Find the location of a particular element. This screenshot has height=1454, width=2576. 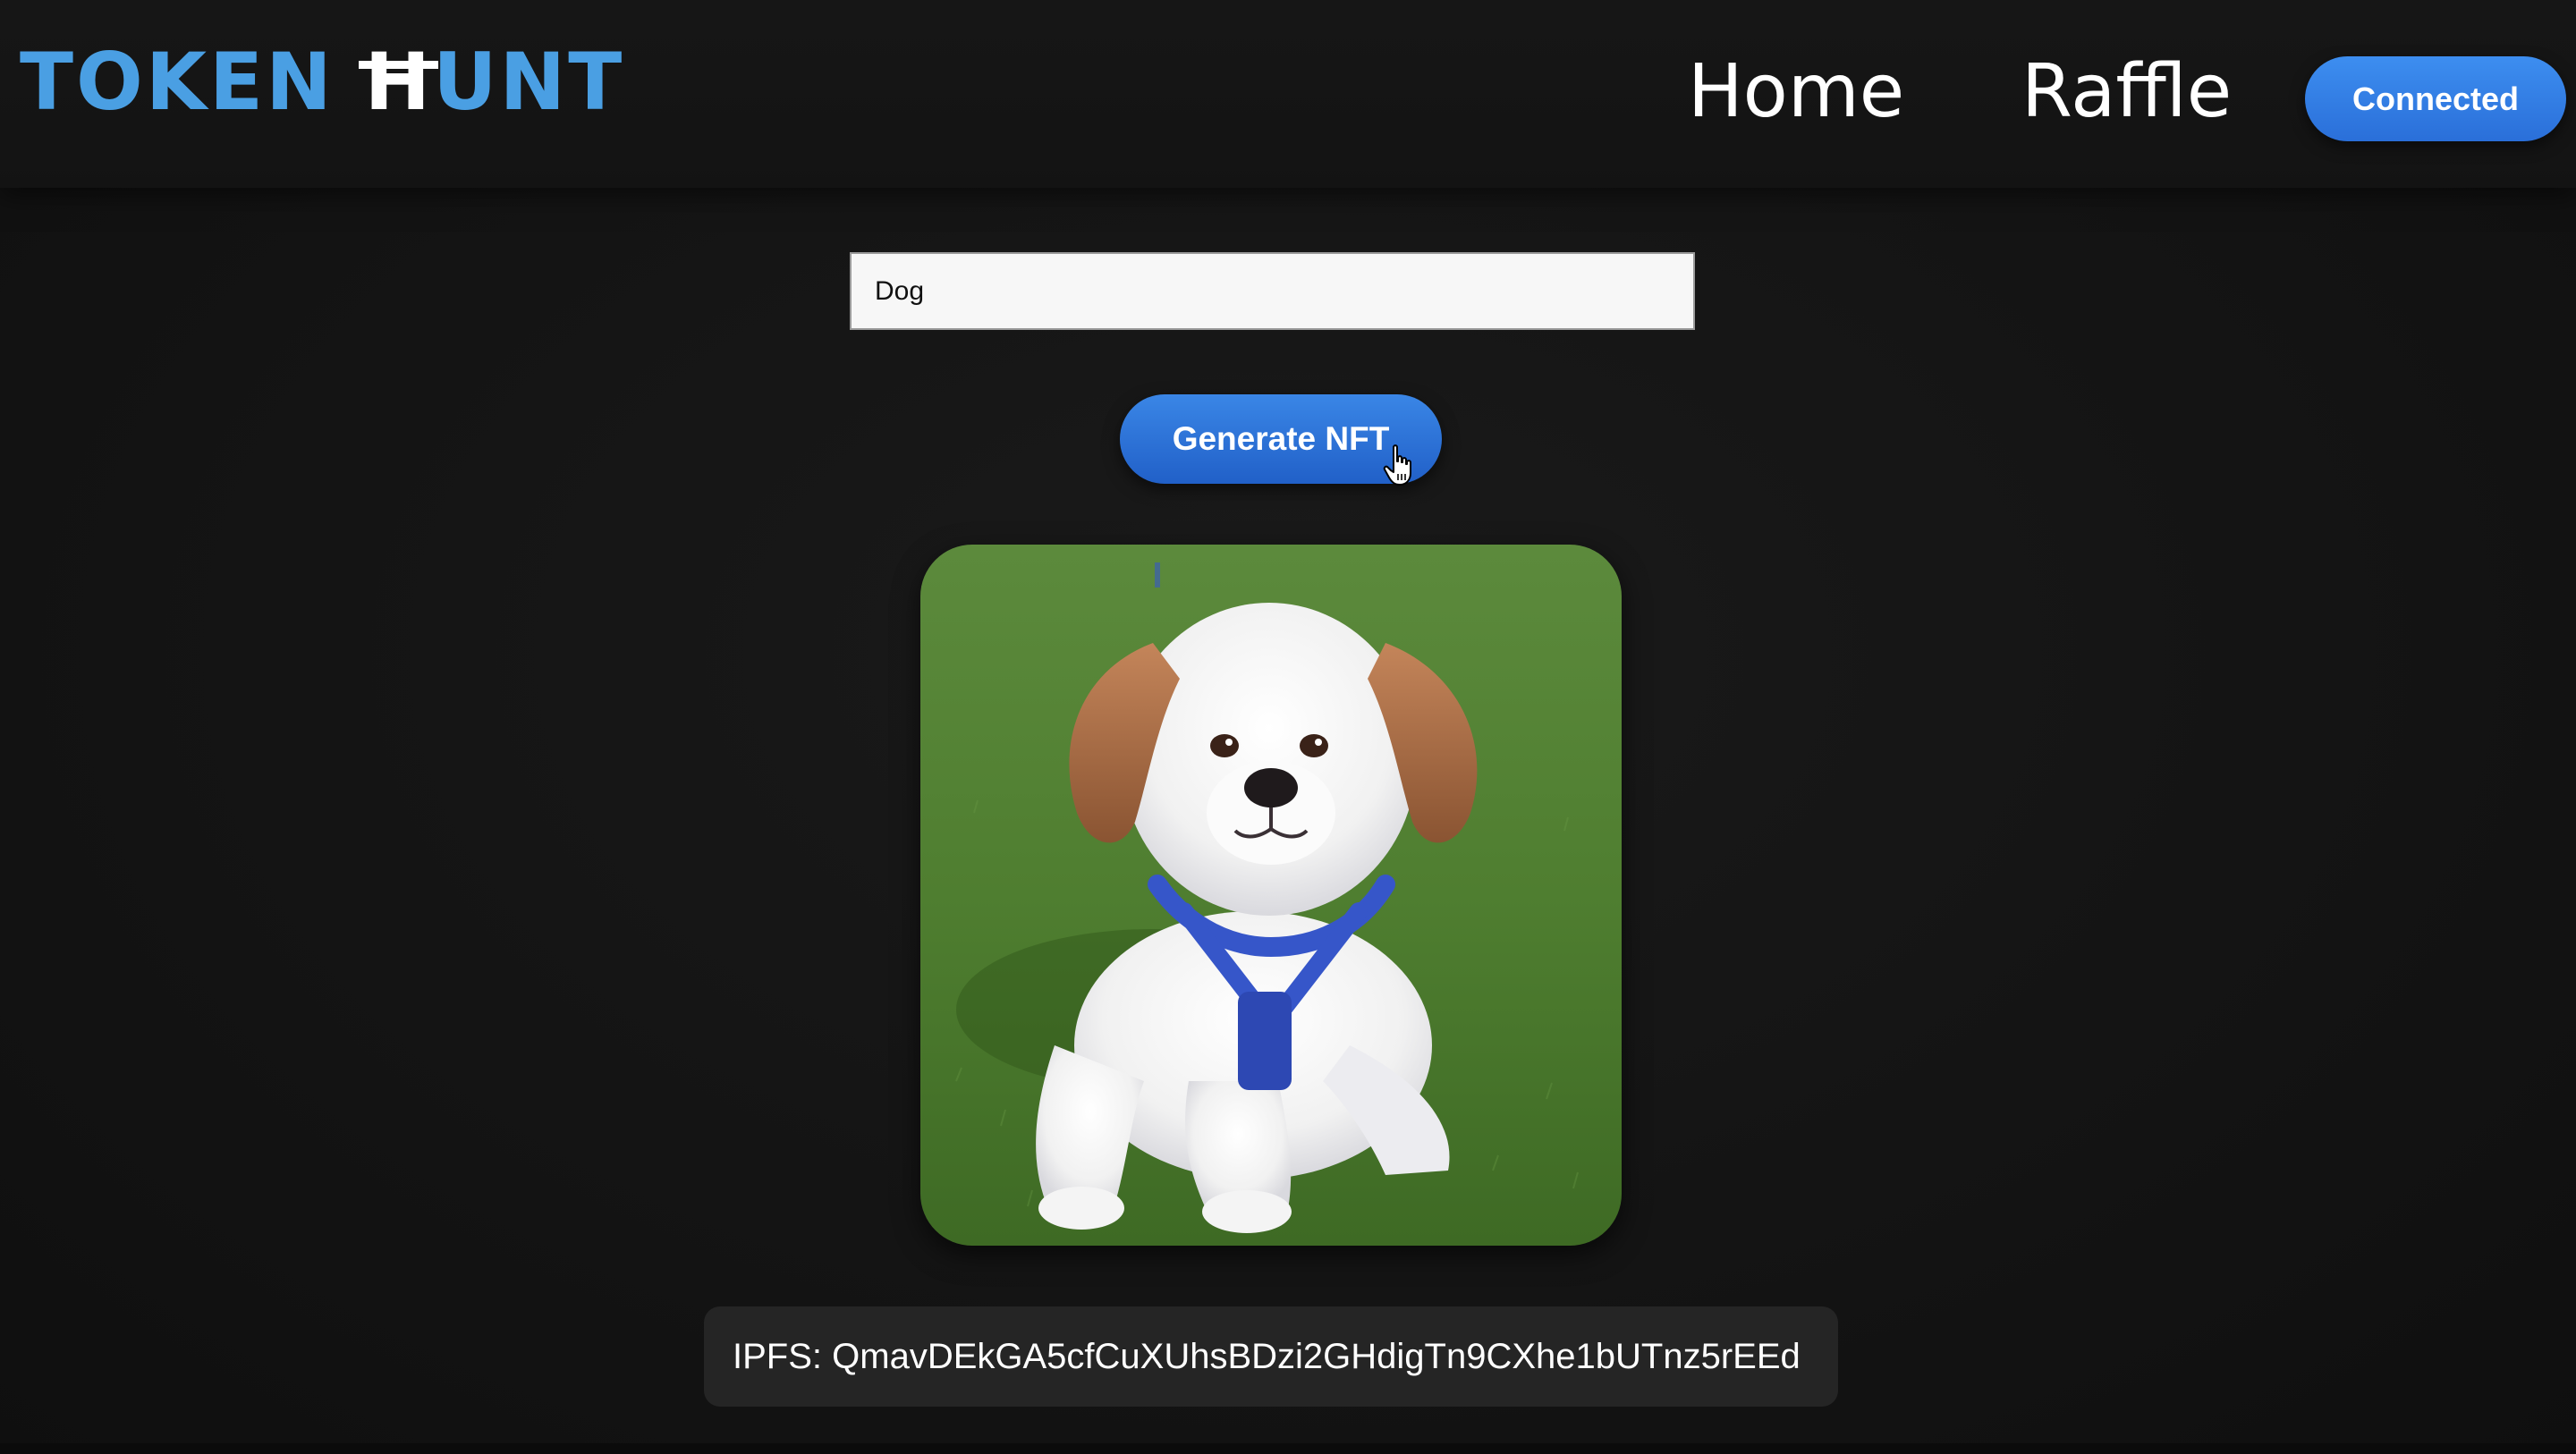

puppy-illustration is located at coordinates (1271, 896).